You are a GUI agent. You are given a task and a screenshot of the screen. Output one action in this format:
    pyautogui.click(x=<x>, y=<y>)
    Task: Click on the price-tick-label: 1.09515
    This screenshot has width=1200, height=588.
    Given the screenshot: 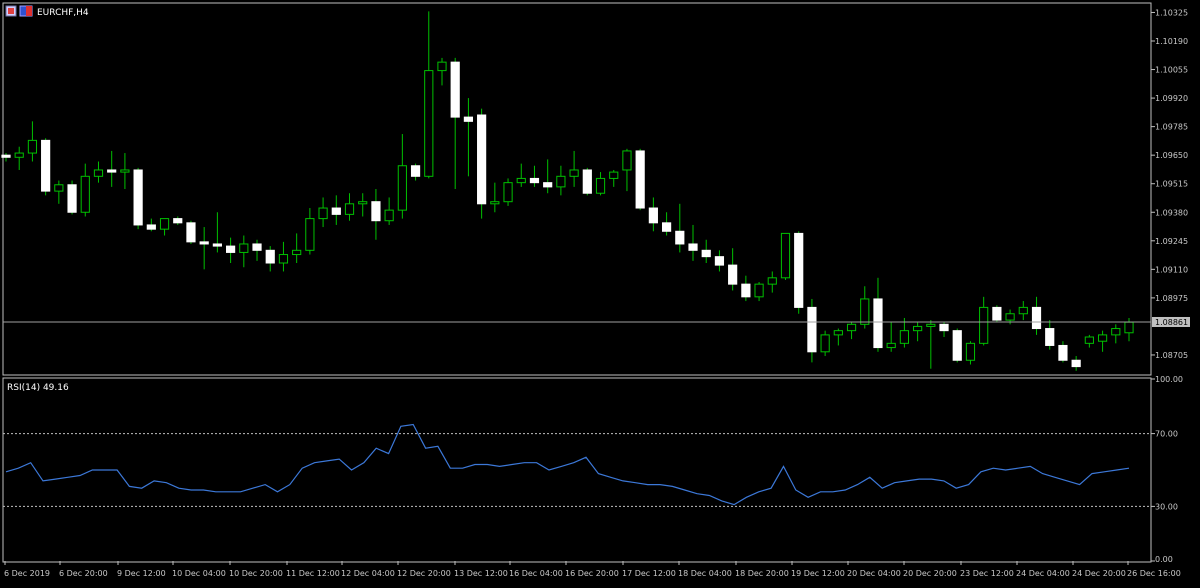 What is the action you would take?
    pyautogui.click(x=1171, y=184)
    